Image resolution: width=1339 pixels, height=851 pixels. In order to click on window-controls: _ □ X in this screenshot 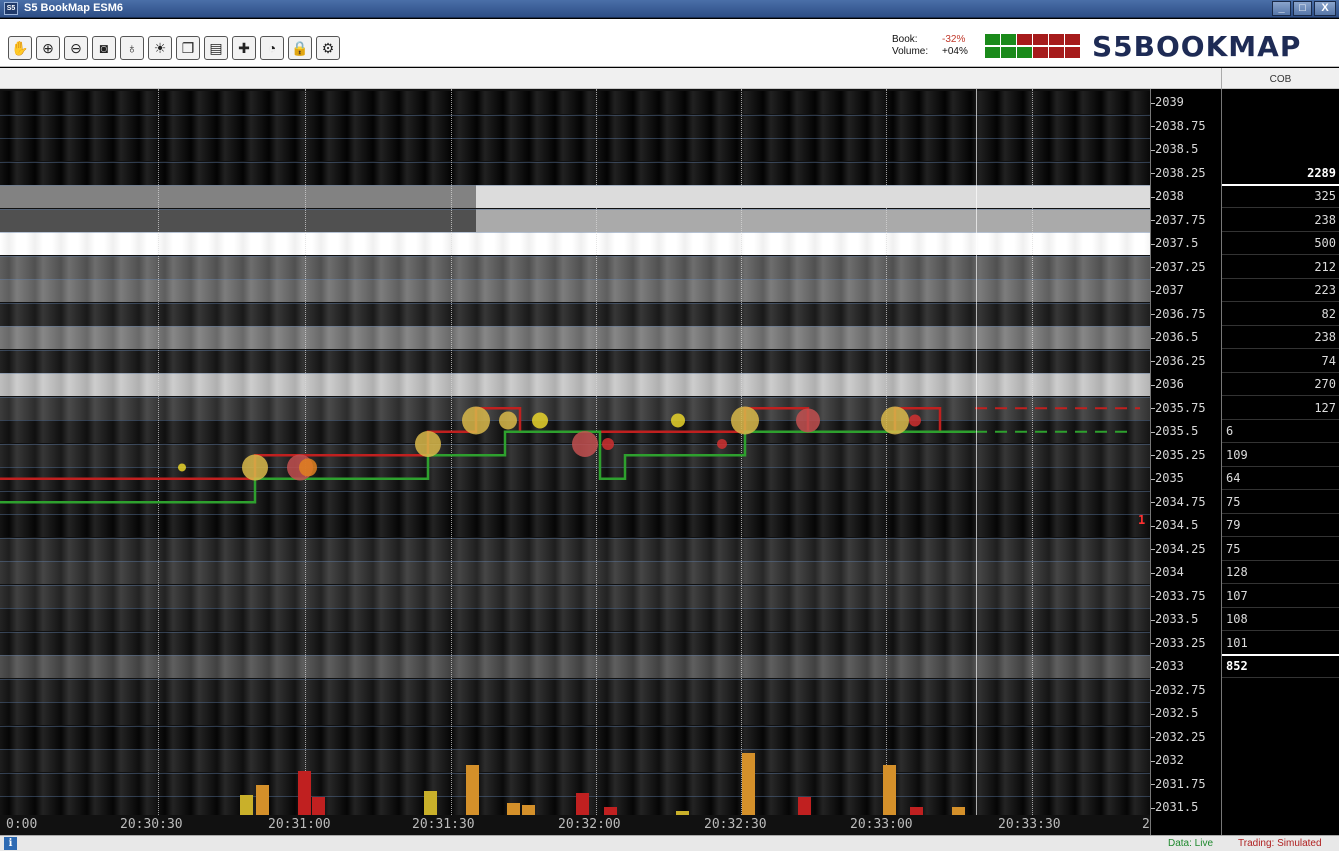, I will do `click(1304, 8)`.